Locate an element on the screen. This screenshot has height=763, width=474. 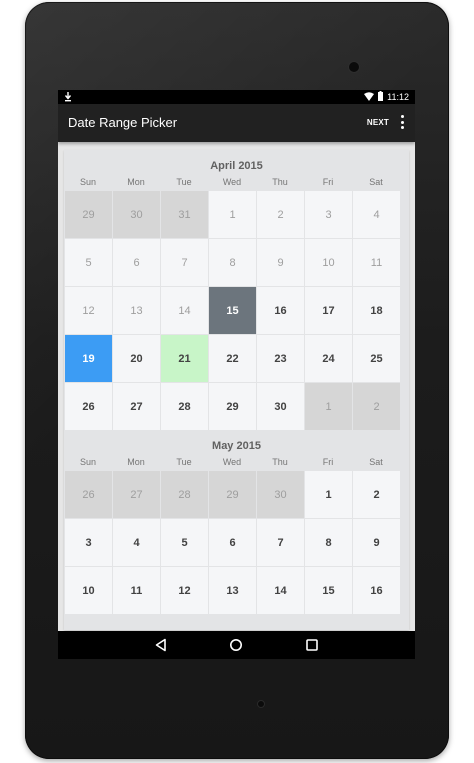
day-cell: 29 is located at coordinates (232, 406).